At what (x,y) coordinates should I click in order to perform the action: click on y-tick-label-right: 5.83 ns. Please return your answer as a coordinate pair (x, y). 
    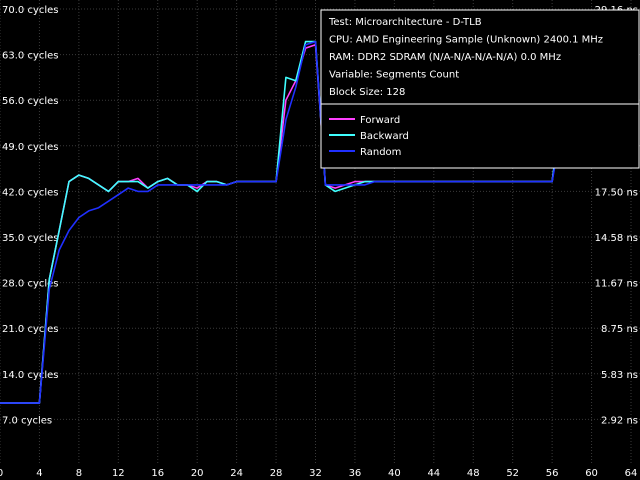
    Looking at the image, I should click on (619, 375).